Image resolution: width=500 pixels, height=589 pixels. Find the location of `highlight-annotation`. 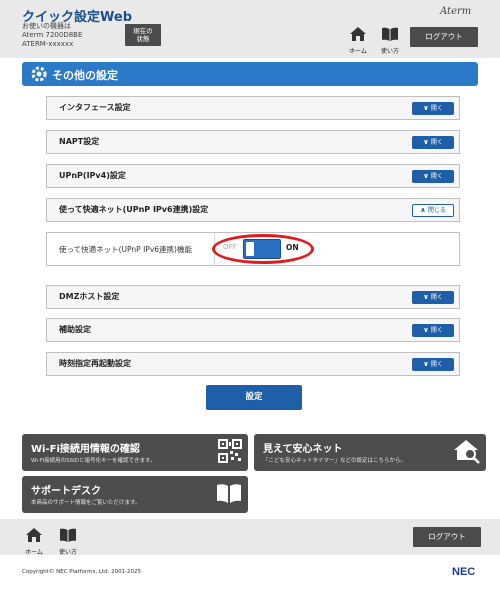

highlight-annotation is located at coordinates (263, 249).